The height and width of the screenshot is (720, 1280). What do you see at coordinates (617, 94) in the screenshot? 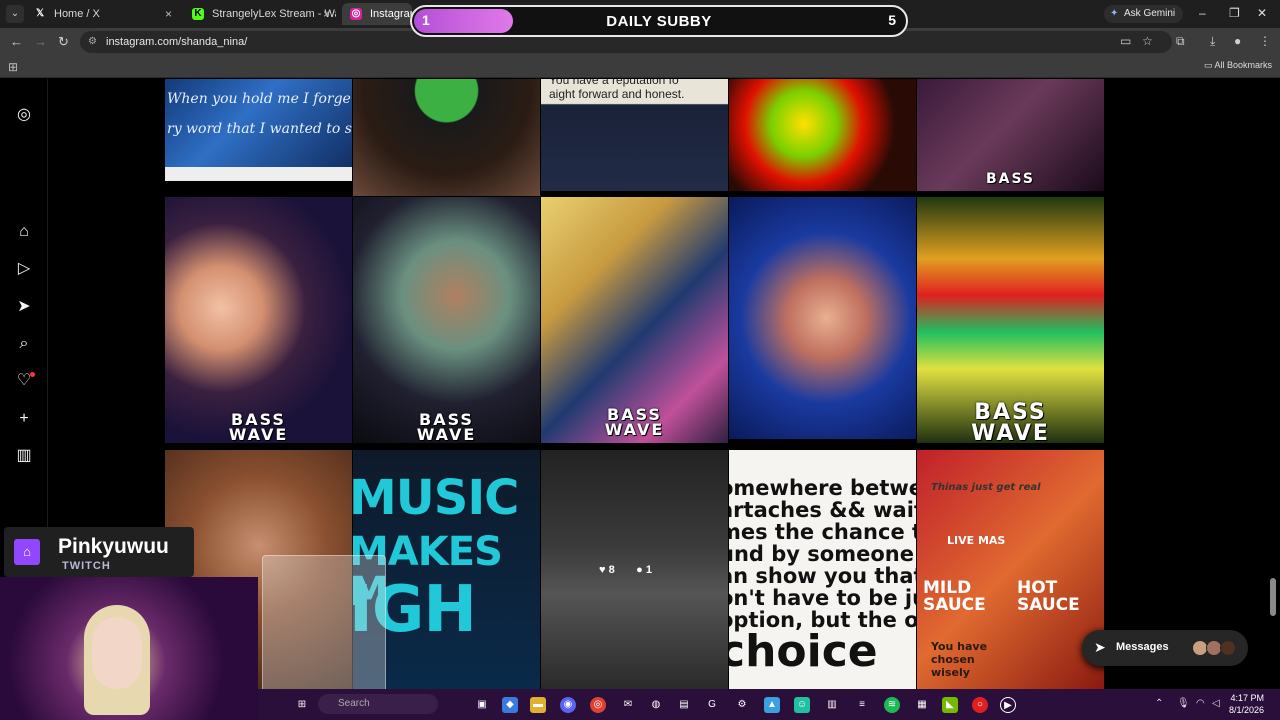
I see `post-text-line: aight forward and honest.` at bounding box center [617, 94].